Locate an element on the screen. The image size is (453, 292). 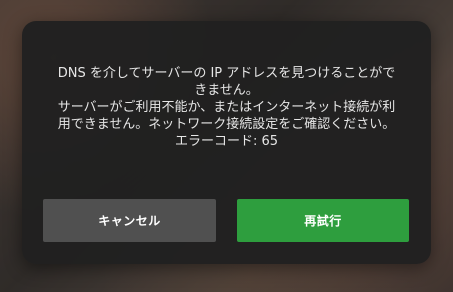
retry-button: 再試行 is located at coordinates (323, 220).